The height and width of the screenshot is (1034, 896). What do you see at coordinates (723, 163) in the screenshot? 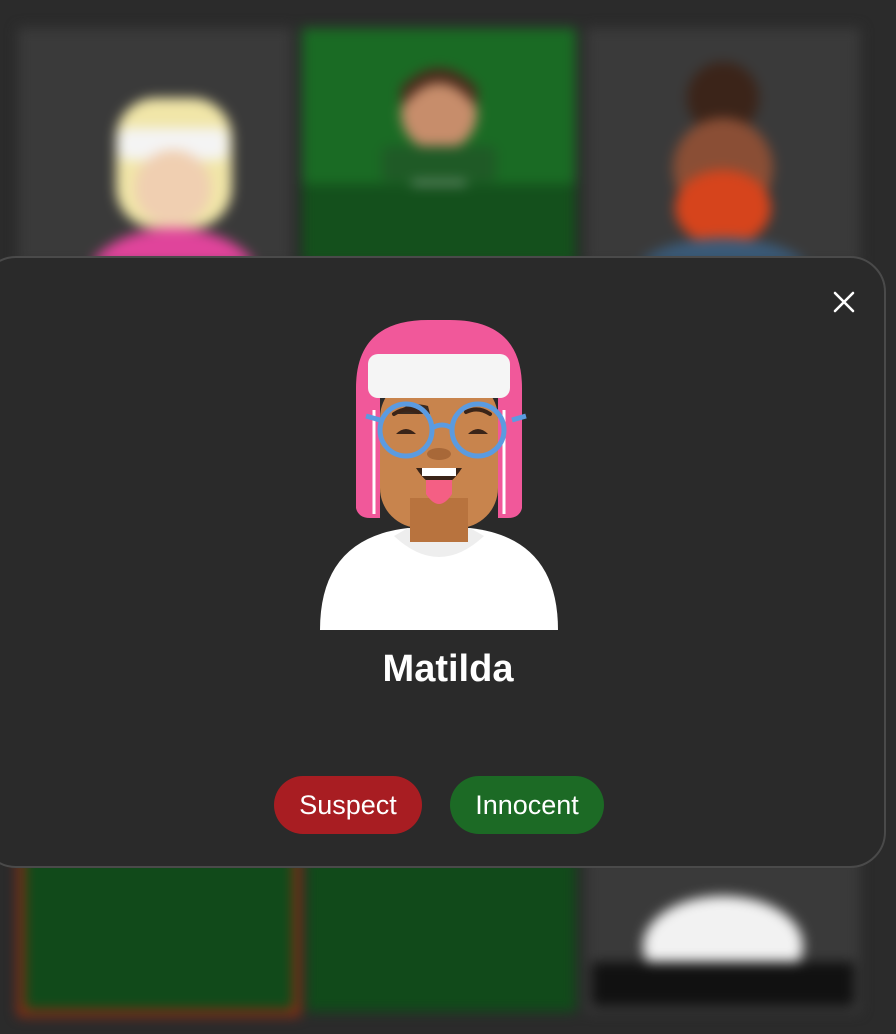
I see `avatar-bearded` at bounding box center [723, 163].